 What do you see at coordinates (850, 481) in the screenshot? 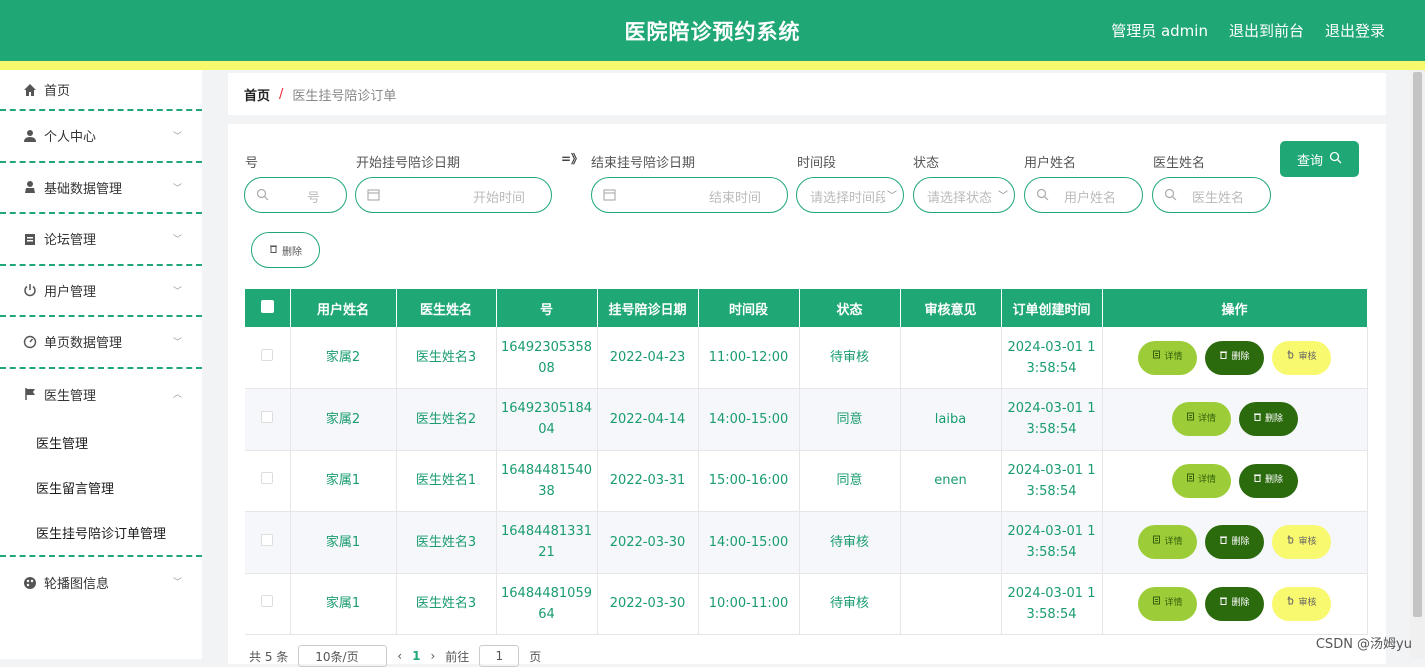
I see `cell-status: 同意` at bounding box center [850, 481].